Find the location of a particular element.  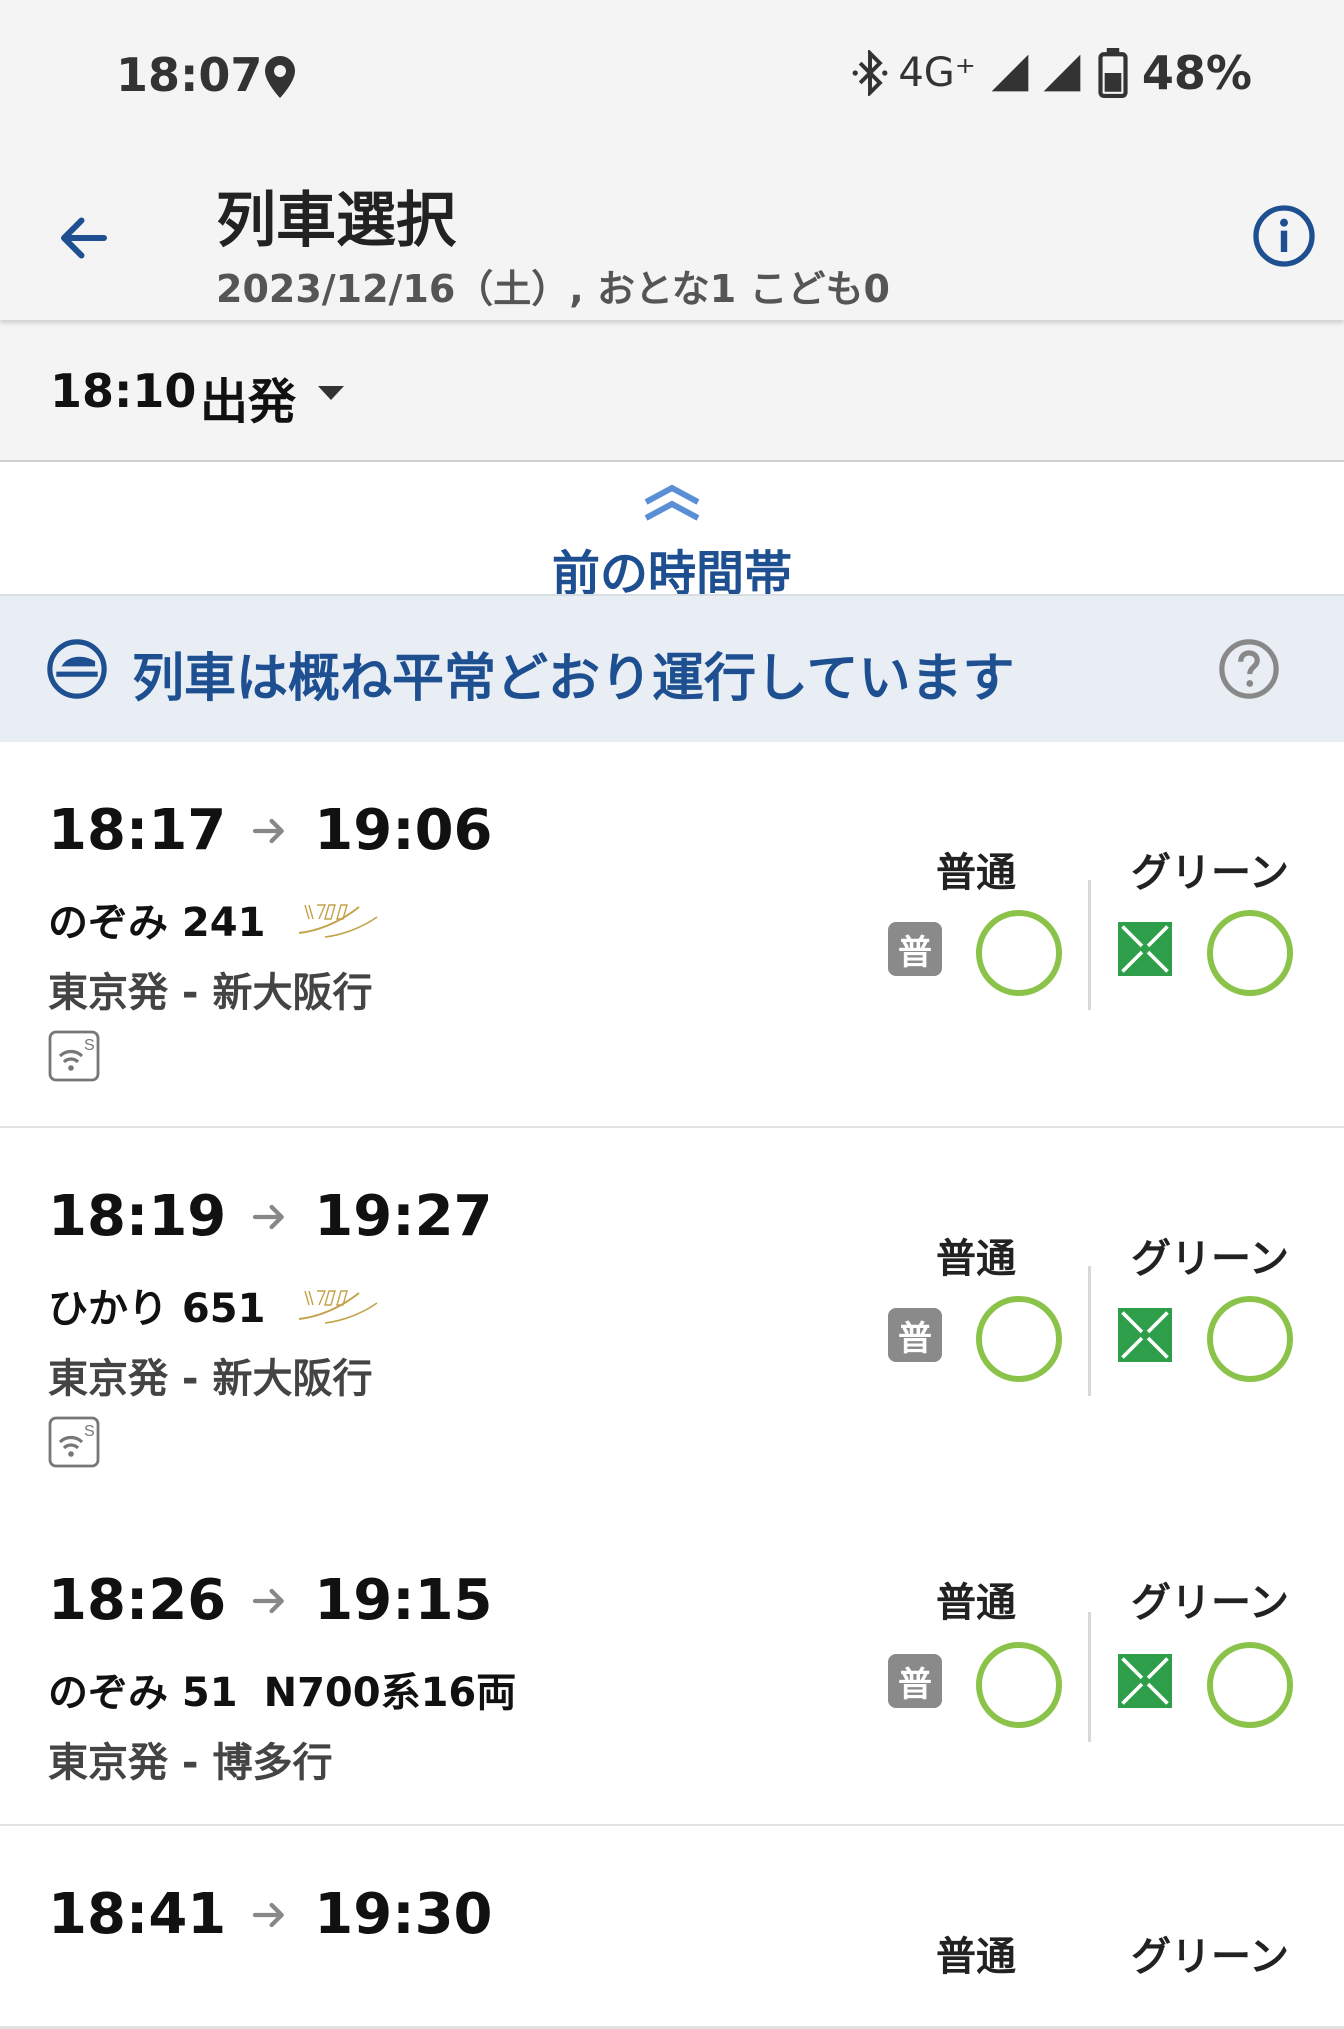

arrival-time: 19:15 is located at coordinates (403, 1600).